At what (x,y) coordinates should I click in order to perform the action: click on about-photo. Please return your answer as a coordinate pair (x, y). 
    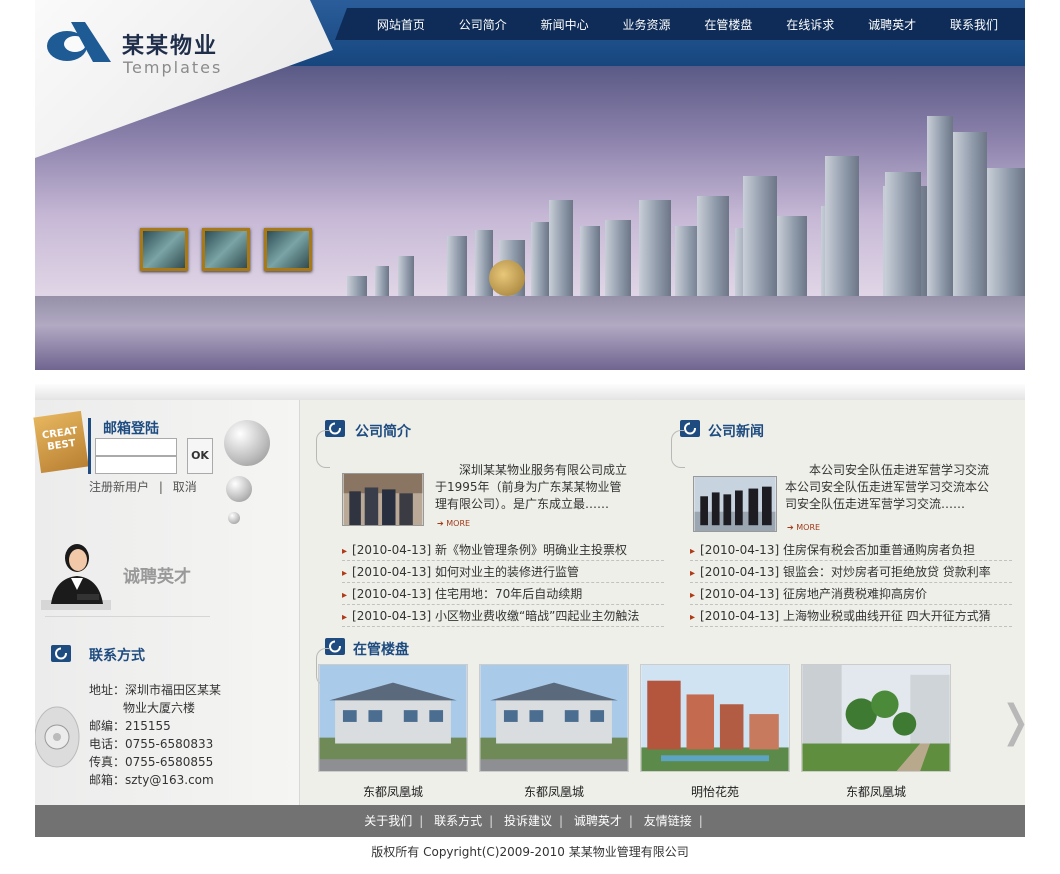
    Looking at the image, I should click on (383, 499).